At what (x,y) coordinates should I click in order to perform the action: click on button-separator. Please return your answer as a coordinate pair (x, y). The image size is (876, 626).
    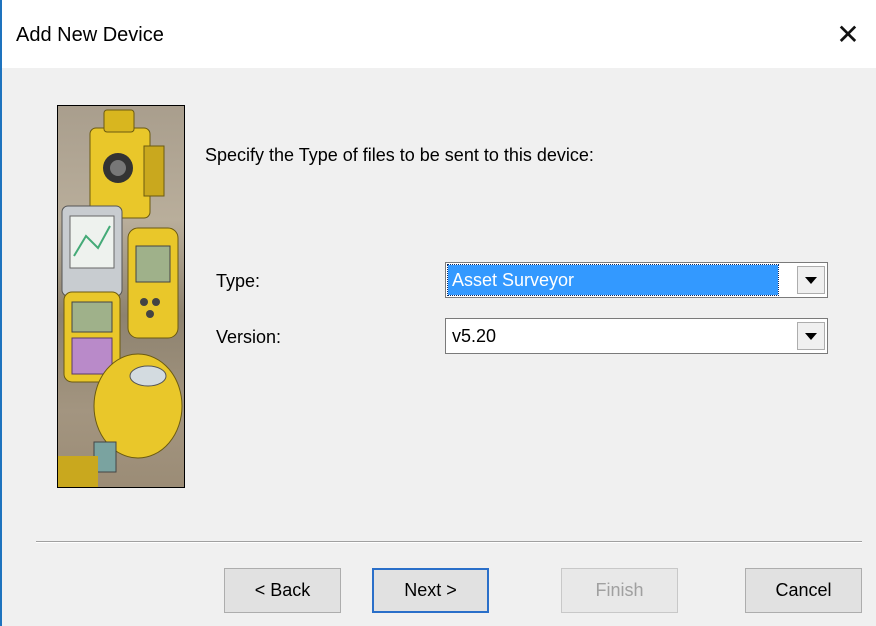
    Looking at the image, I should click on (449, 542).